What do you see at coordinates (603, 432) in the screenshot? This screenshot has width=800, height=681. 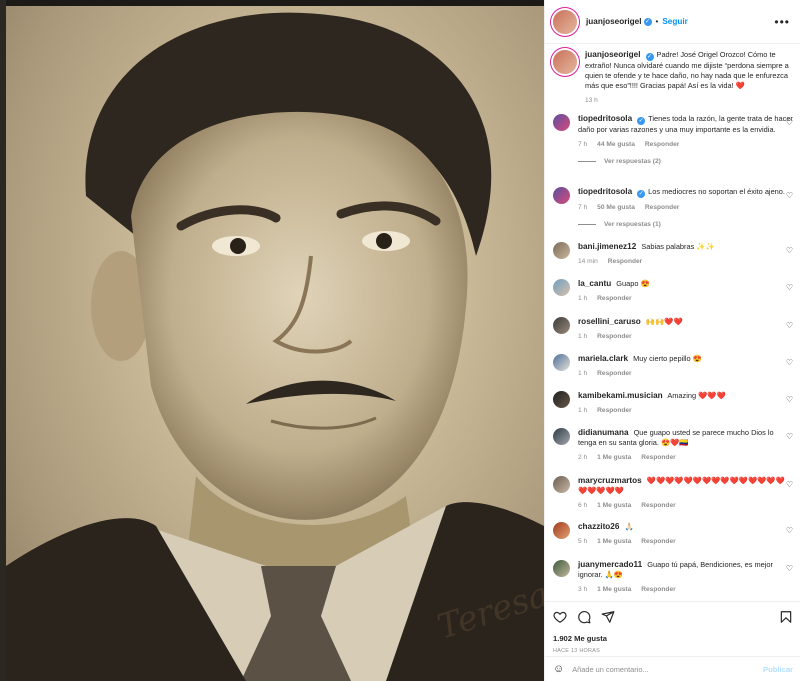 I see `comment-username: didianumana` at bounding box center [603, 432].